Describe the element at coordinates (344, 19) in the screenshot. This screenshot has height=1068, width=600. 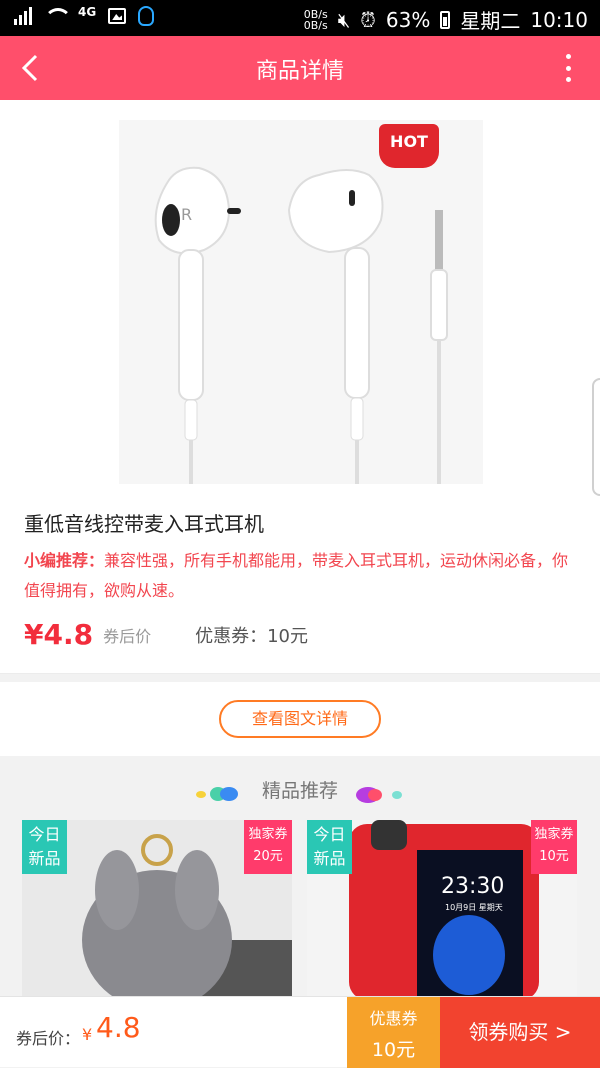
I see `mute-icon: 🔇︎` at that location.